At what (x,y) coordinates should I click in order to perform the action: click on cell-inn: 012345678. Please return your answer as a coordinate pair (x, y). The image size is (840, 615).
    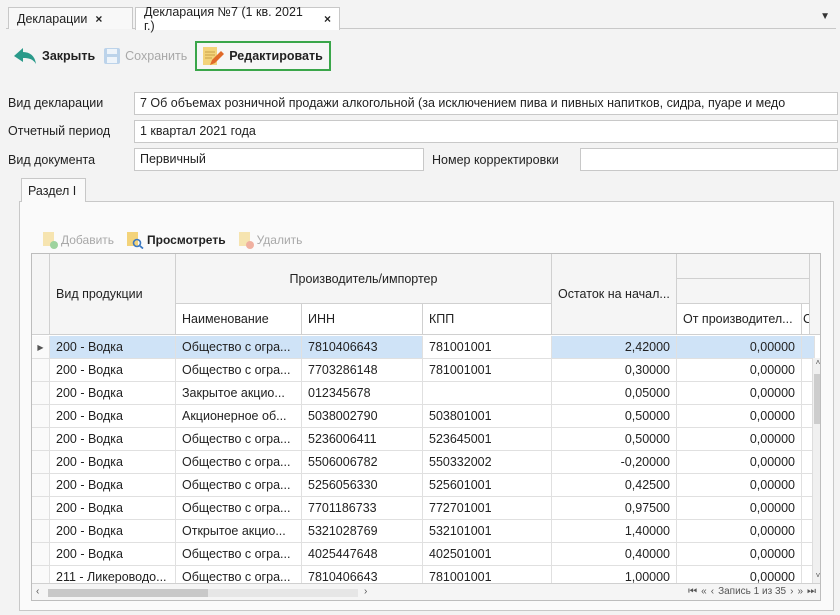
    Looking at the image, I should click on (362, 393).